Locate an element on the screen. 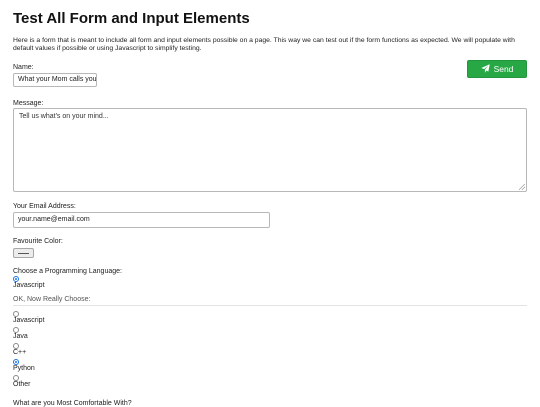  color-label: Favourite Color: is located at coordinates (38, 241).